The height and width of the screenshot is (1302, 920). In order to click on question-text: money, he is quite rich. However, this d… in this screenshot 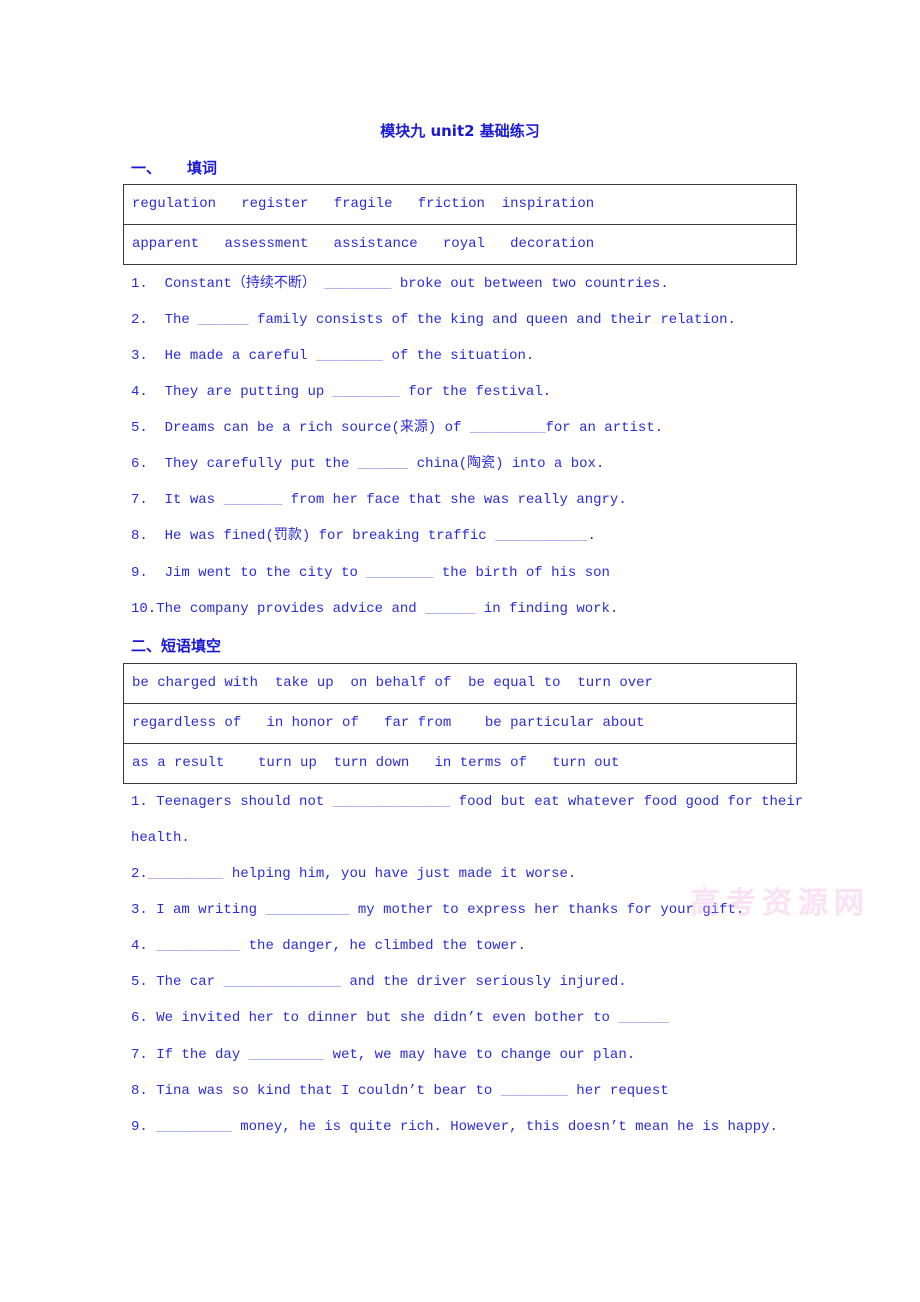, I will do `click(504, 1127)`.